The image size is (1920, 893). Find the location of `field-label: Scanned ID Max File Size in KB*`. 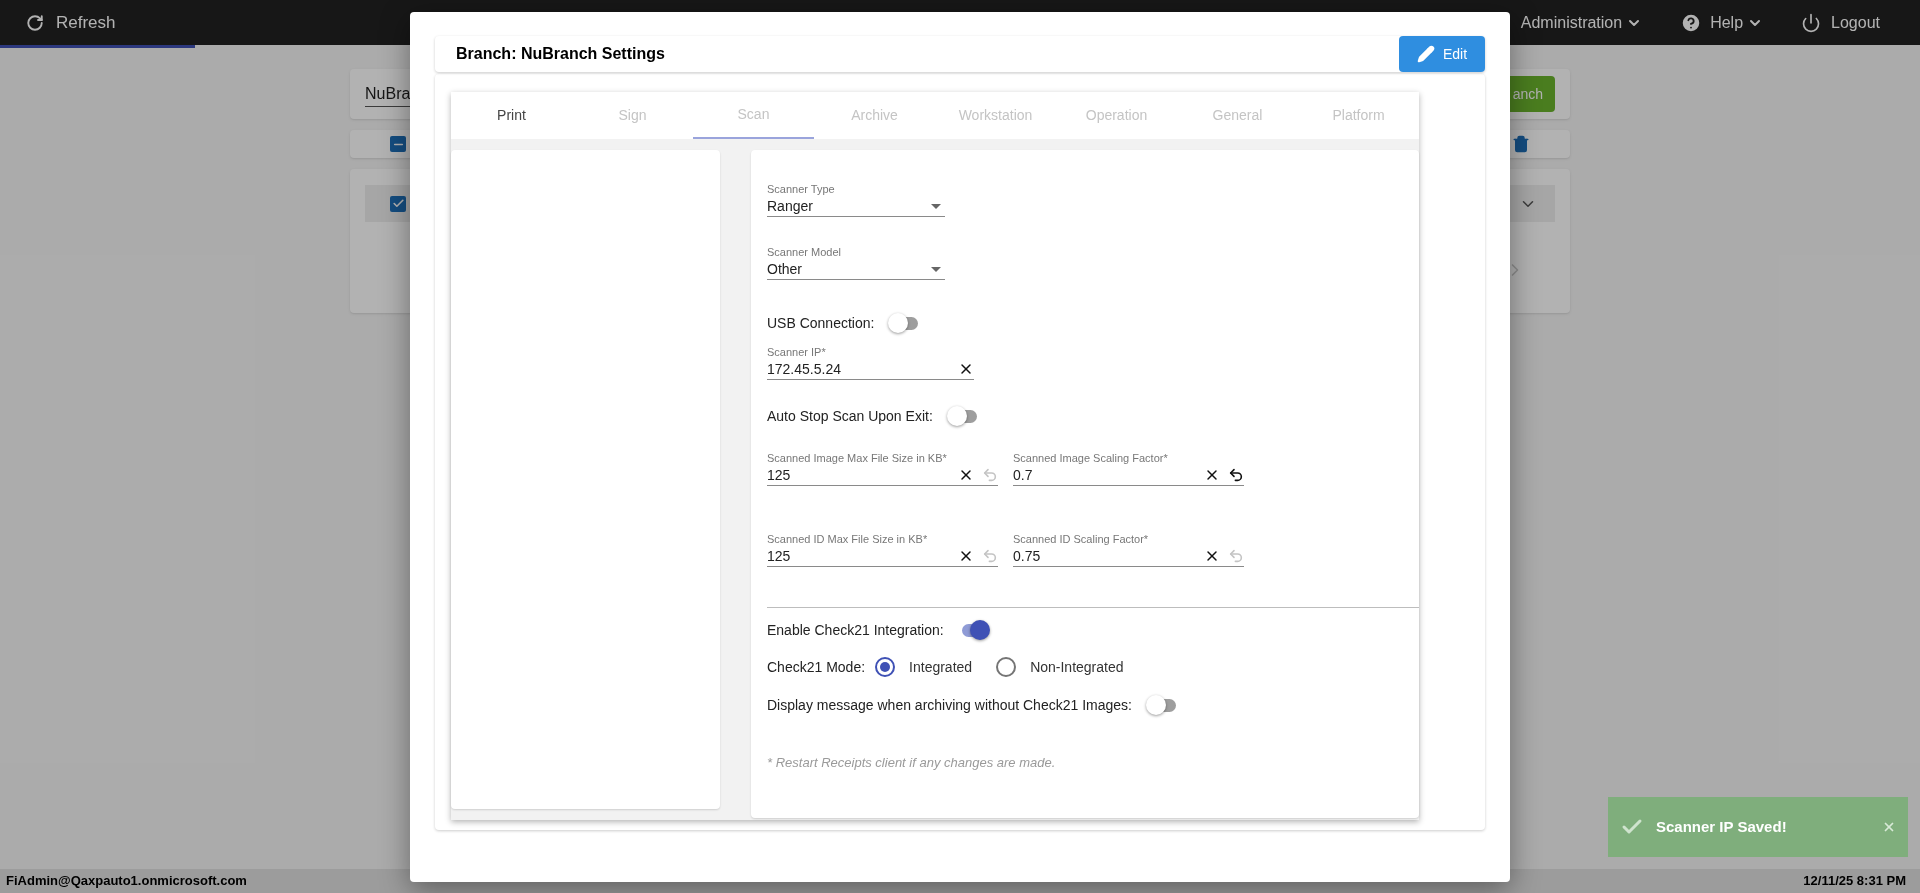

field-label: Scanned ID Max File Size in KB* is located at coordinates (848, 539).